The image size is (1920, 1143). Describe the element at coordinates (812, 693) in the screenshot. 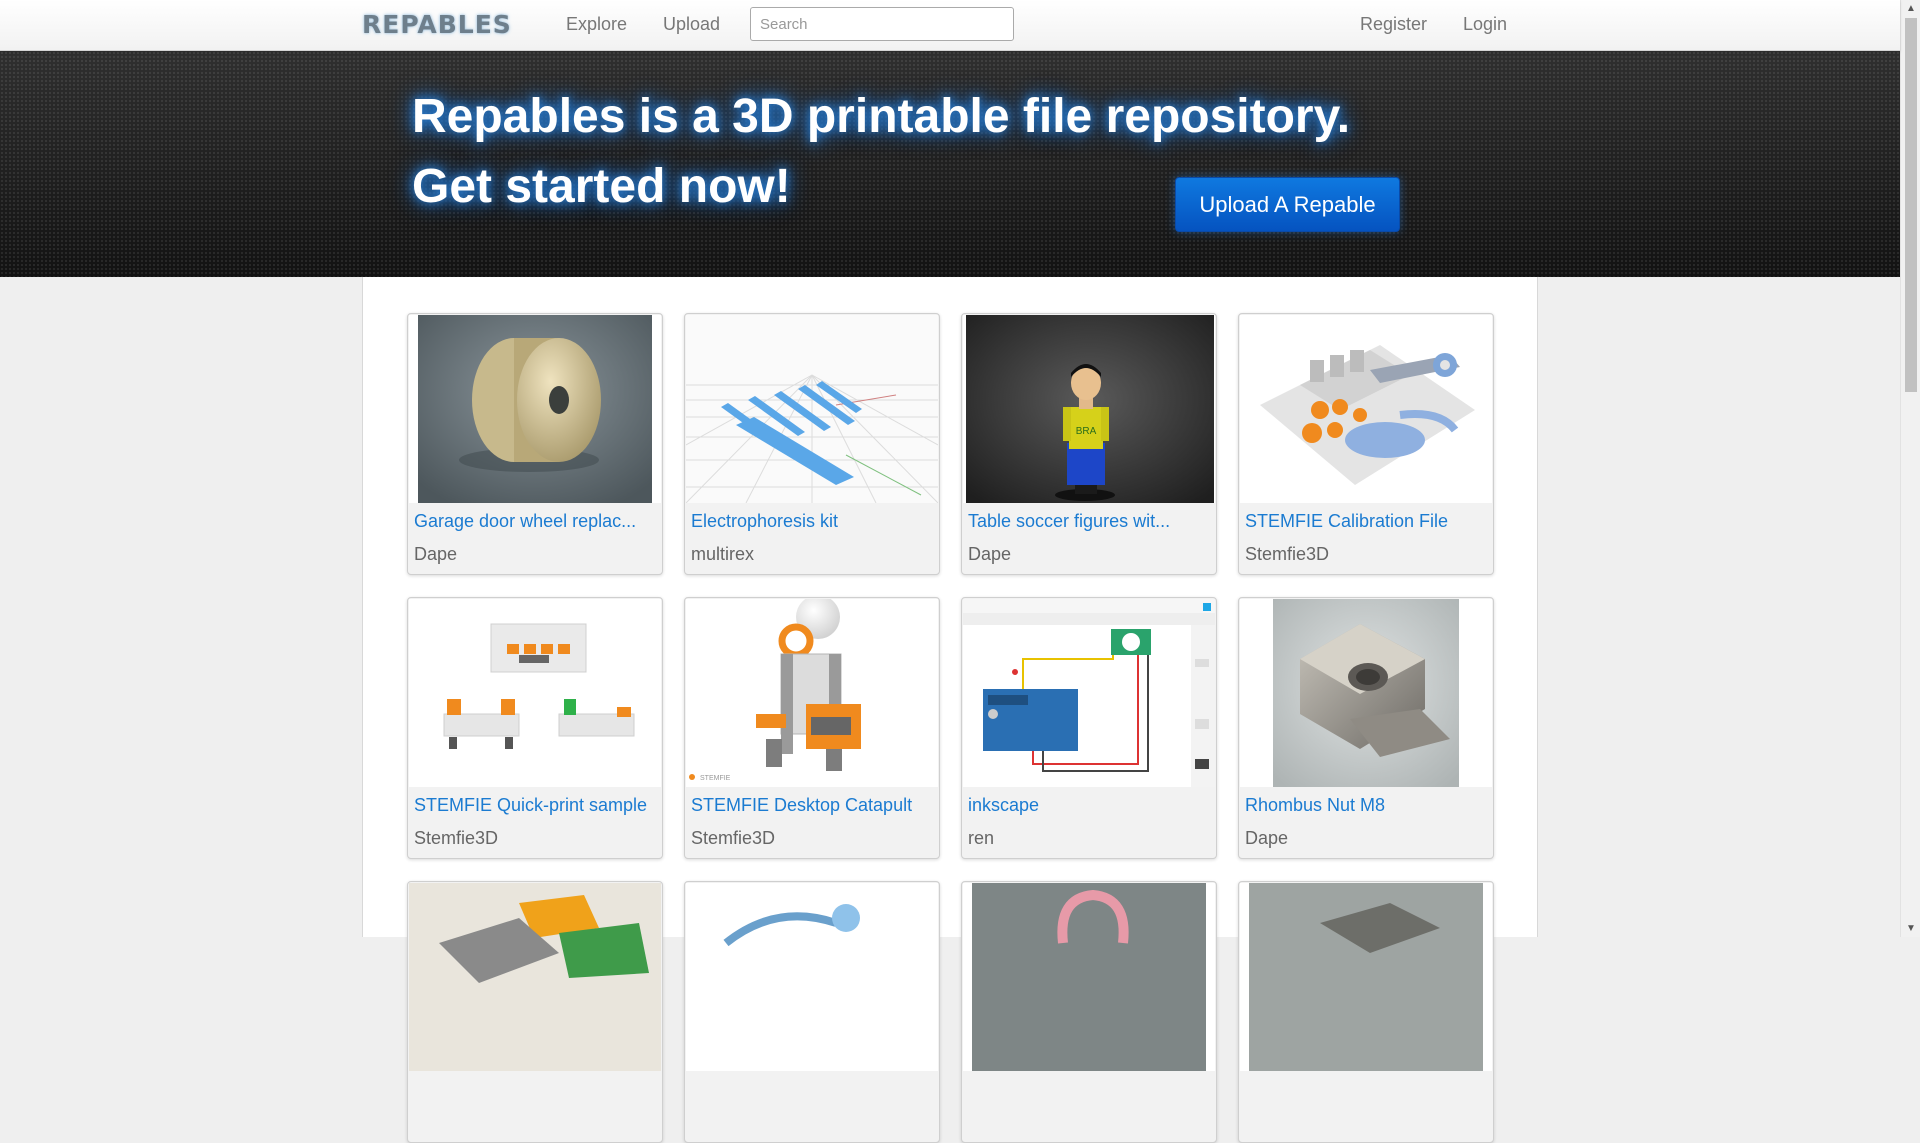

I see `thumbnail-image: STEMFIE` at that location.